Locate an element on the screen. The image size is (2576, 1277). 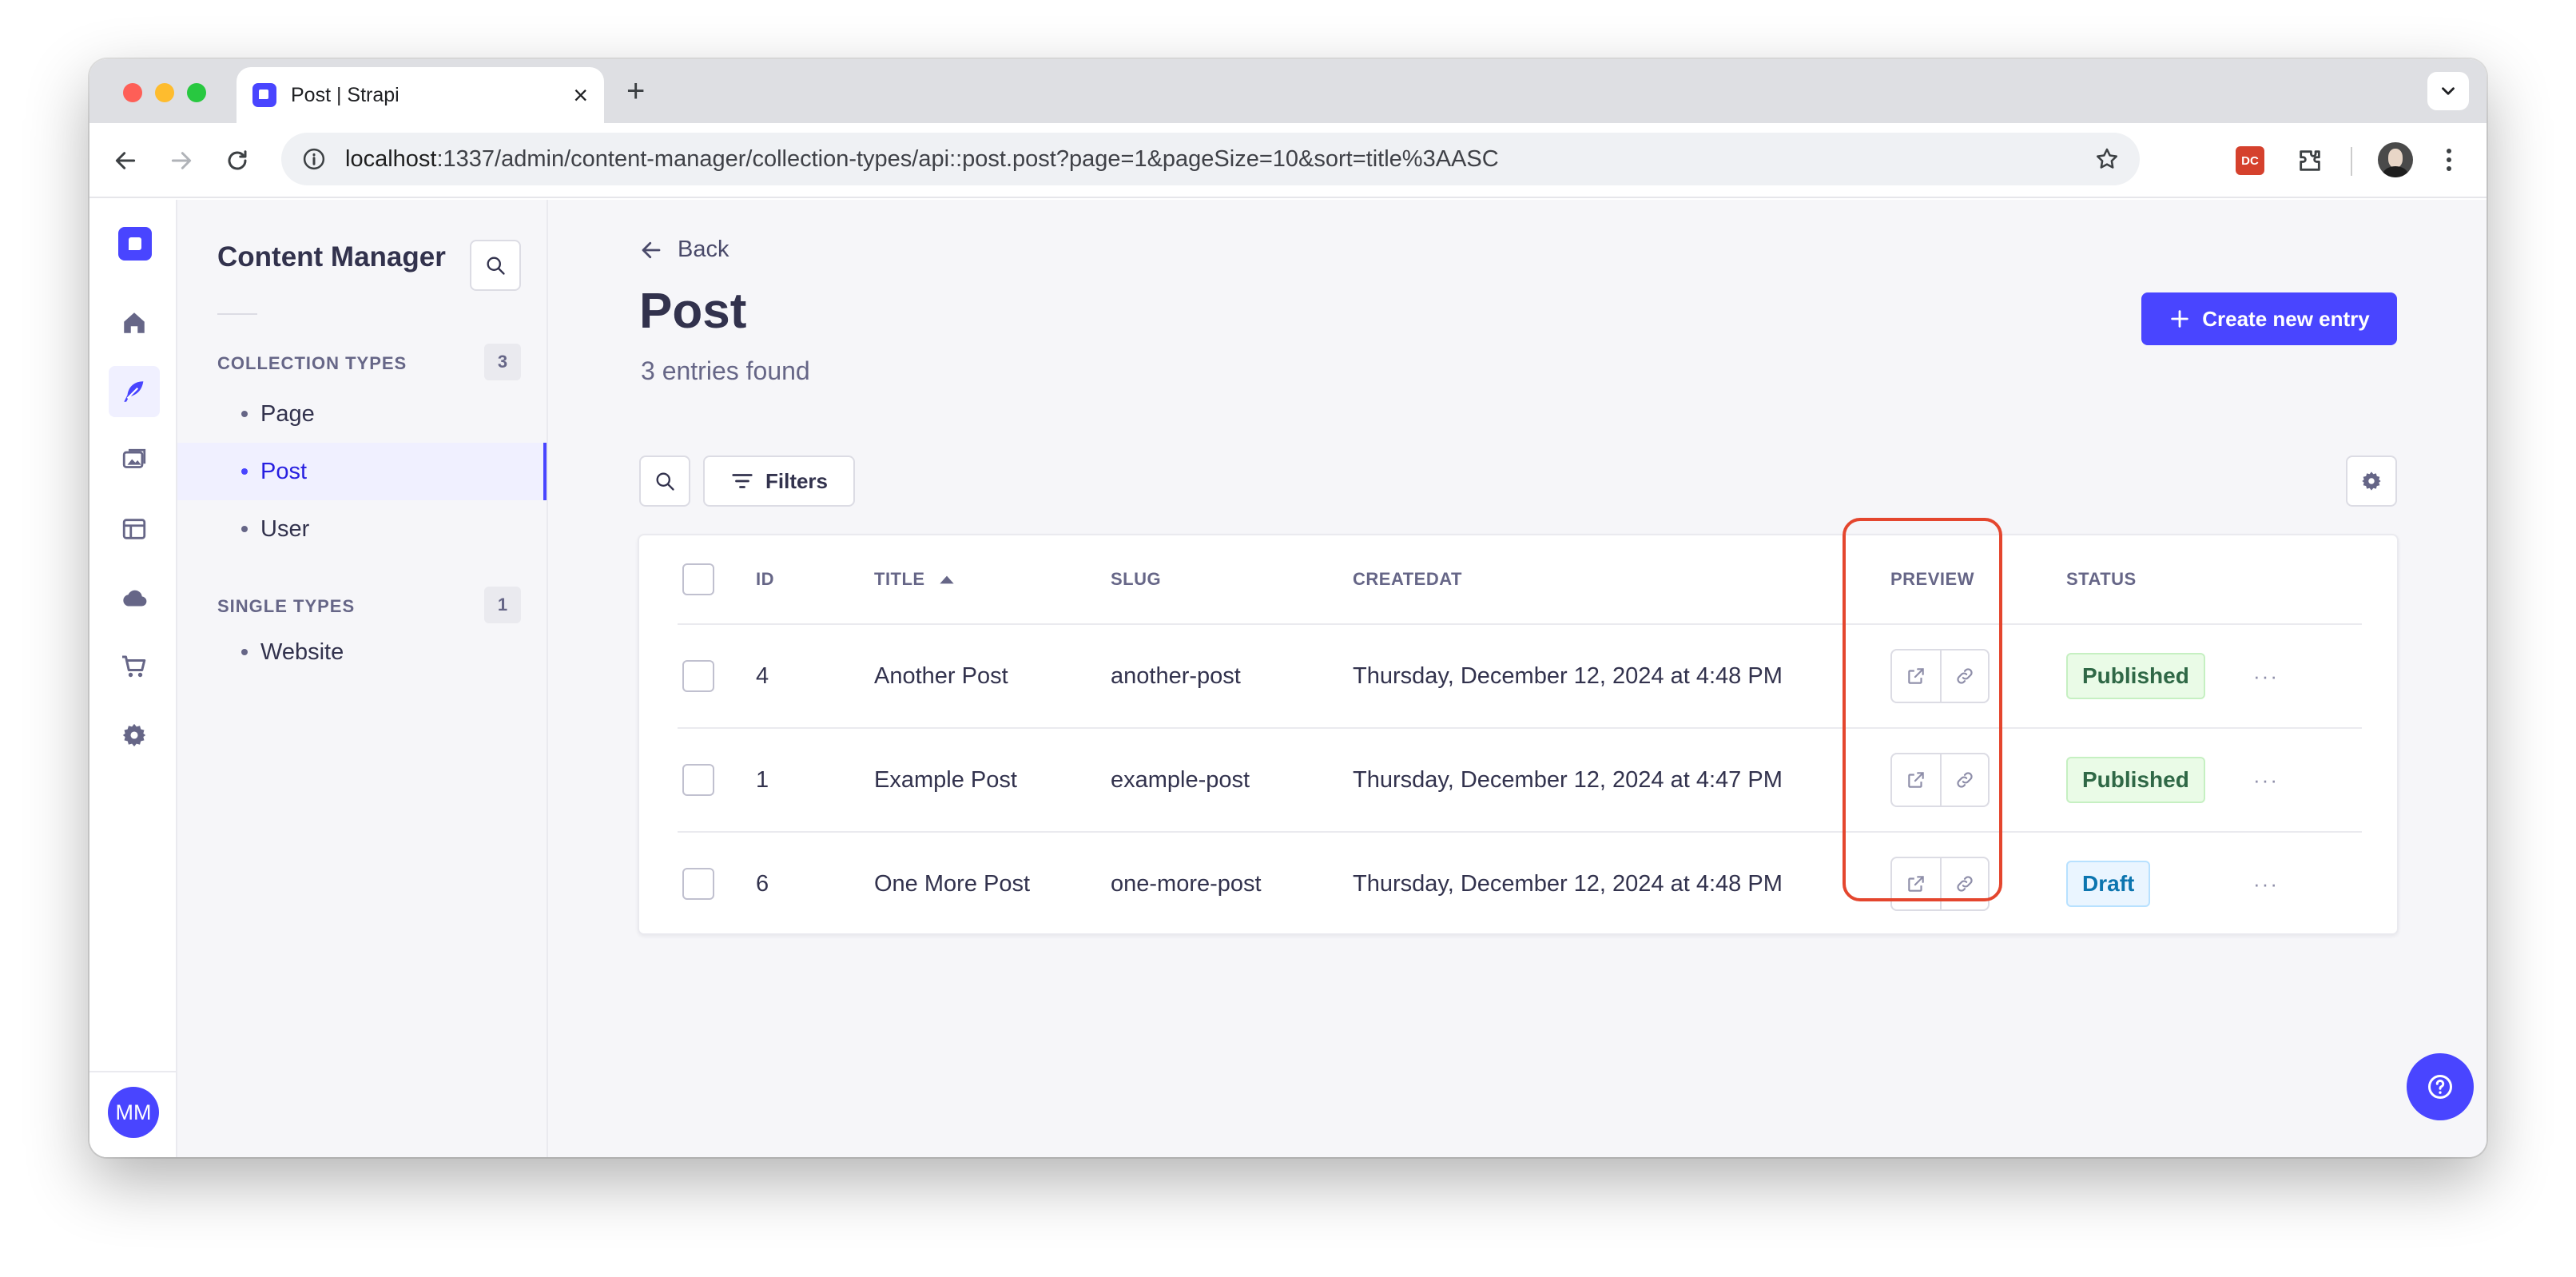
back-label: Back is located at coordinates (703, 249).